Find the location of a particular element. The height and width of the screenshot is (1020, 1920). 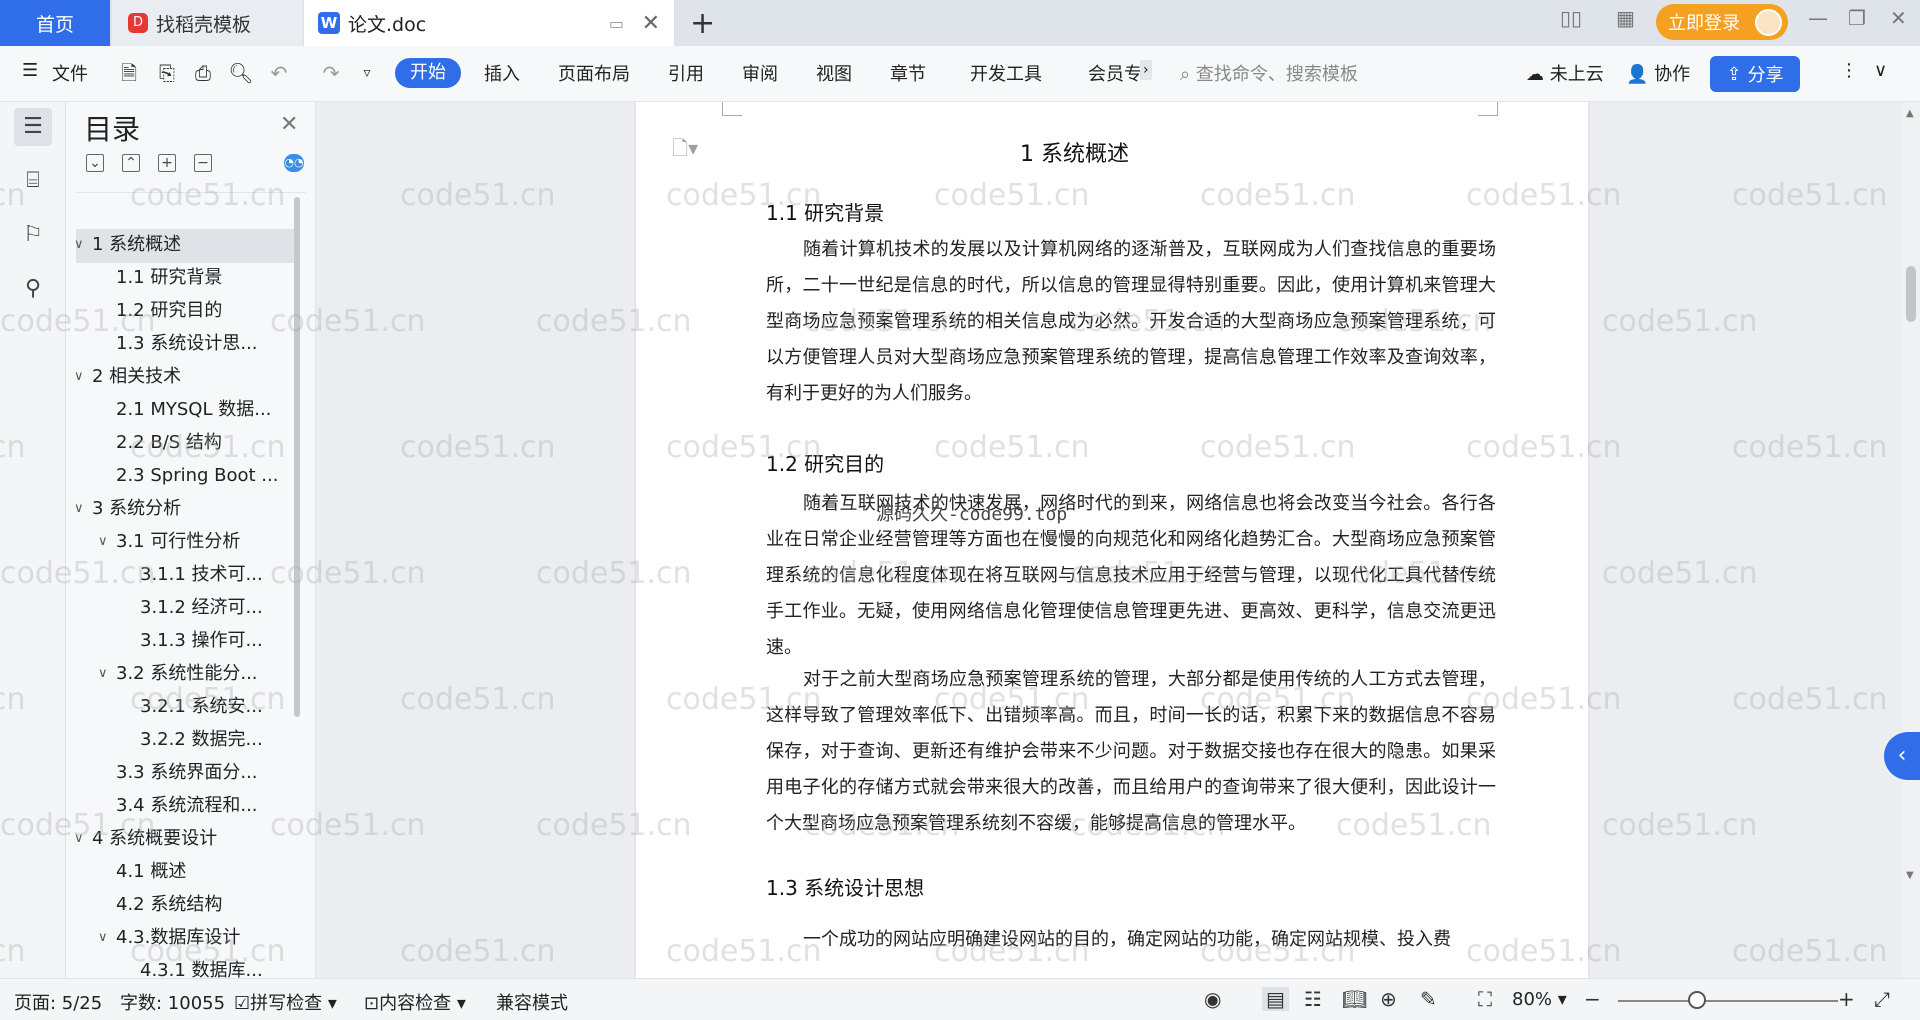

toc-item: 1.2 研究目的 is located at coordinates (169, 311).